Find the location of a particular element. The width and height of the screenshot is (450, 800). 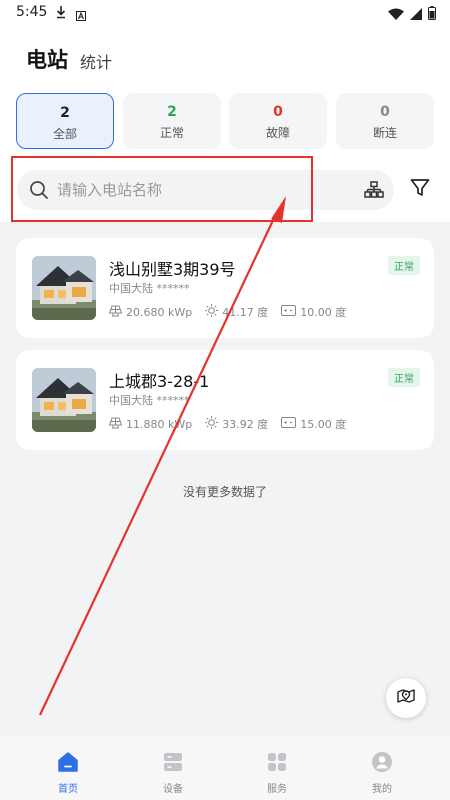

notification-a-icon is located at coordinates (81, 15).